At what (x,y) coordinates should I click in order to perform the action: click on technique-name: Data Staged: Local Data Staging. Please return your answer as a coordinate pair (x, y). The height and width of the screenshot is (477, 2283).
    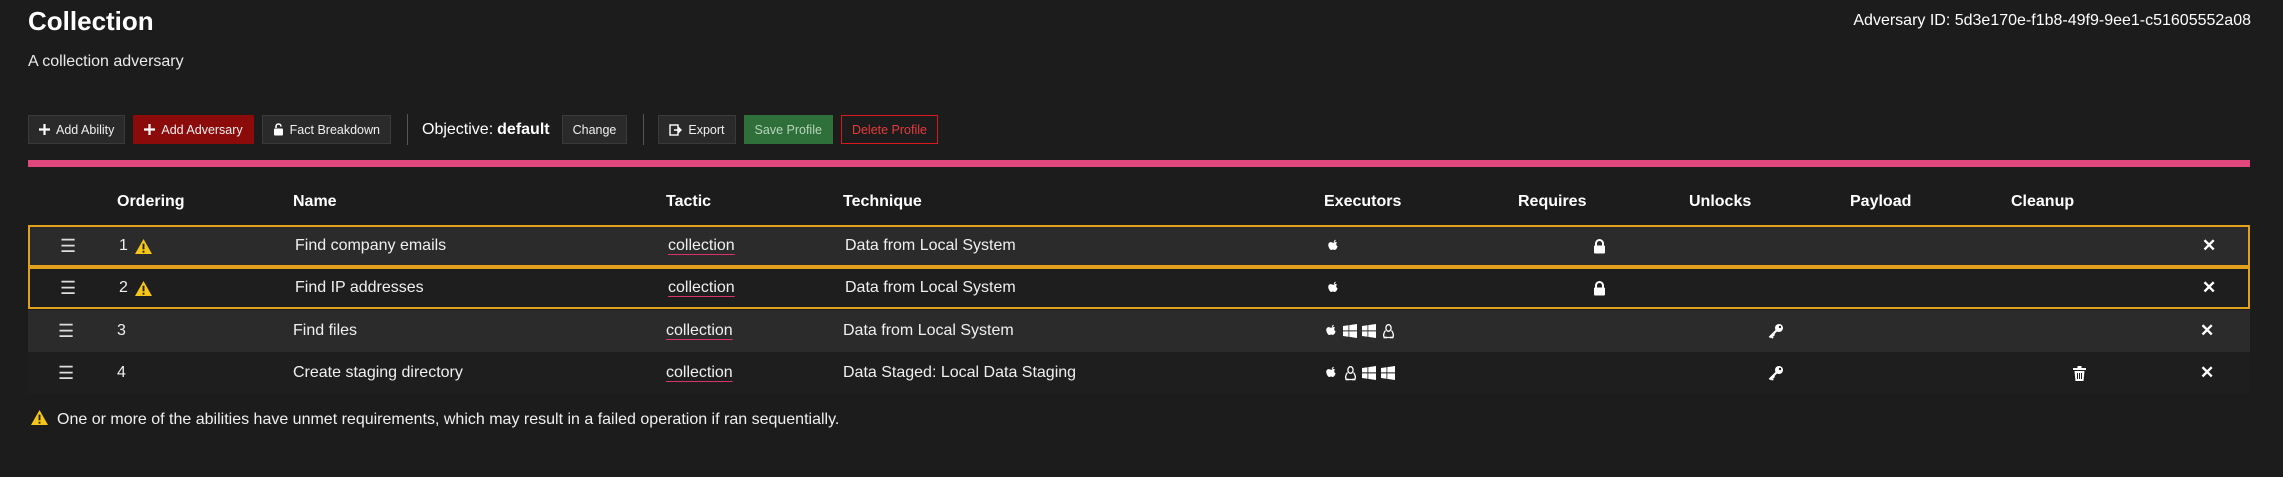
    Looking at the image, I should click on (960, 372).